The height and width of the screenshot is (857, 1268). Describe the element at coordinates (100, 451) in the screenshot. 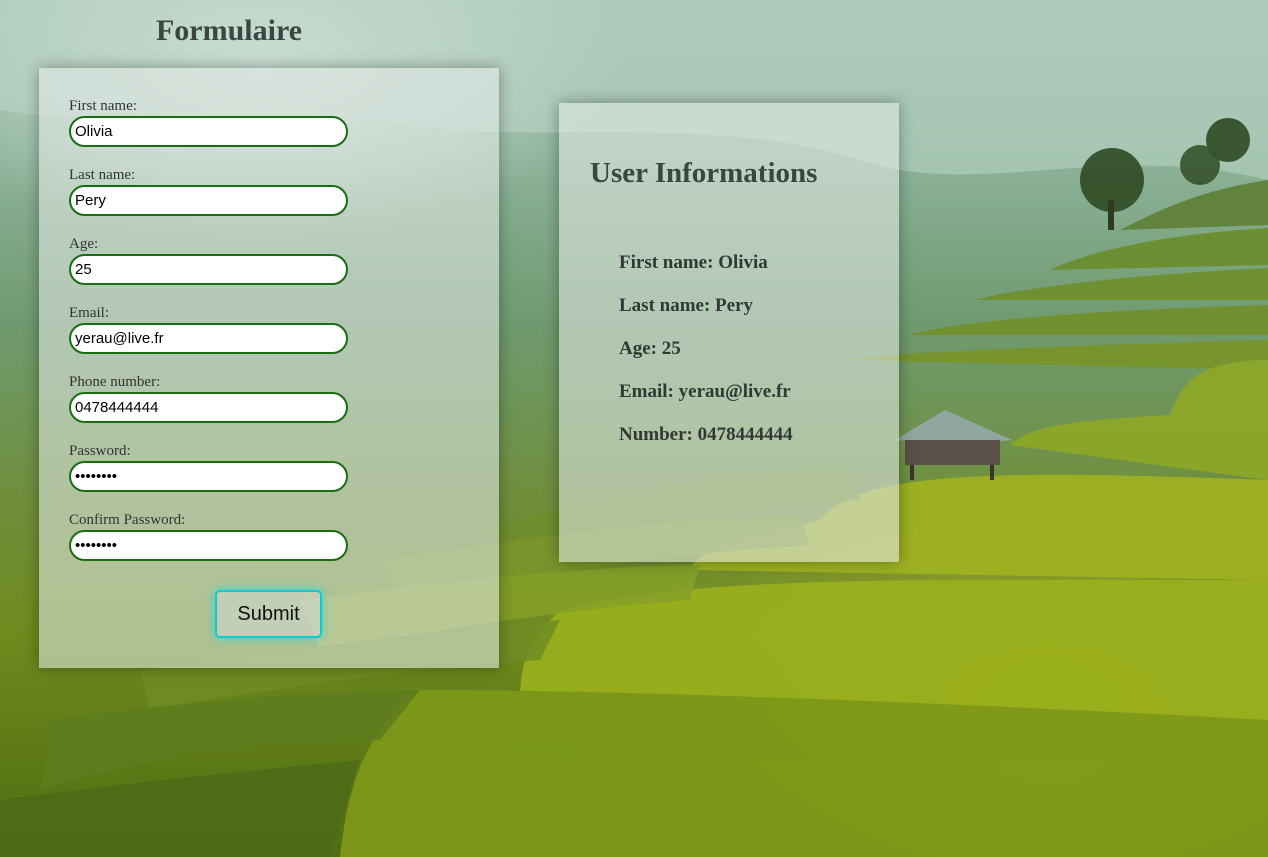

I see `password-label: Password:` at that location.